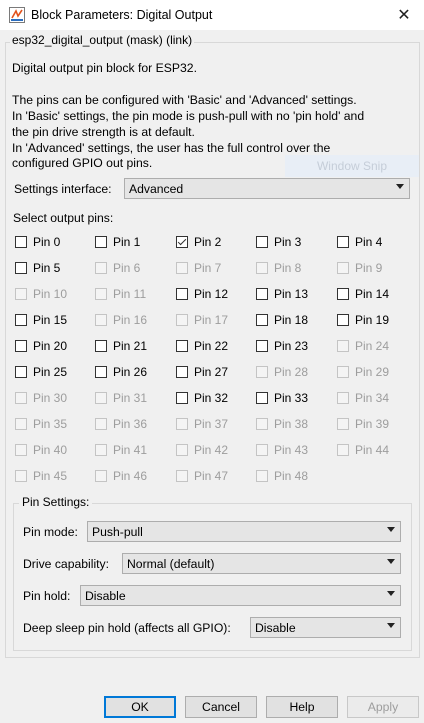 Image resolution: width=424 pixels, height=723 pixels. What do you see at coordinates (211, 476) in the screenshot?
I see `pin-label: Pin 47` at bounding box center [211, 476].